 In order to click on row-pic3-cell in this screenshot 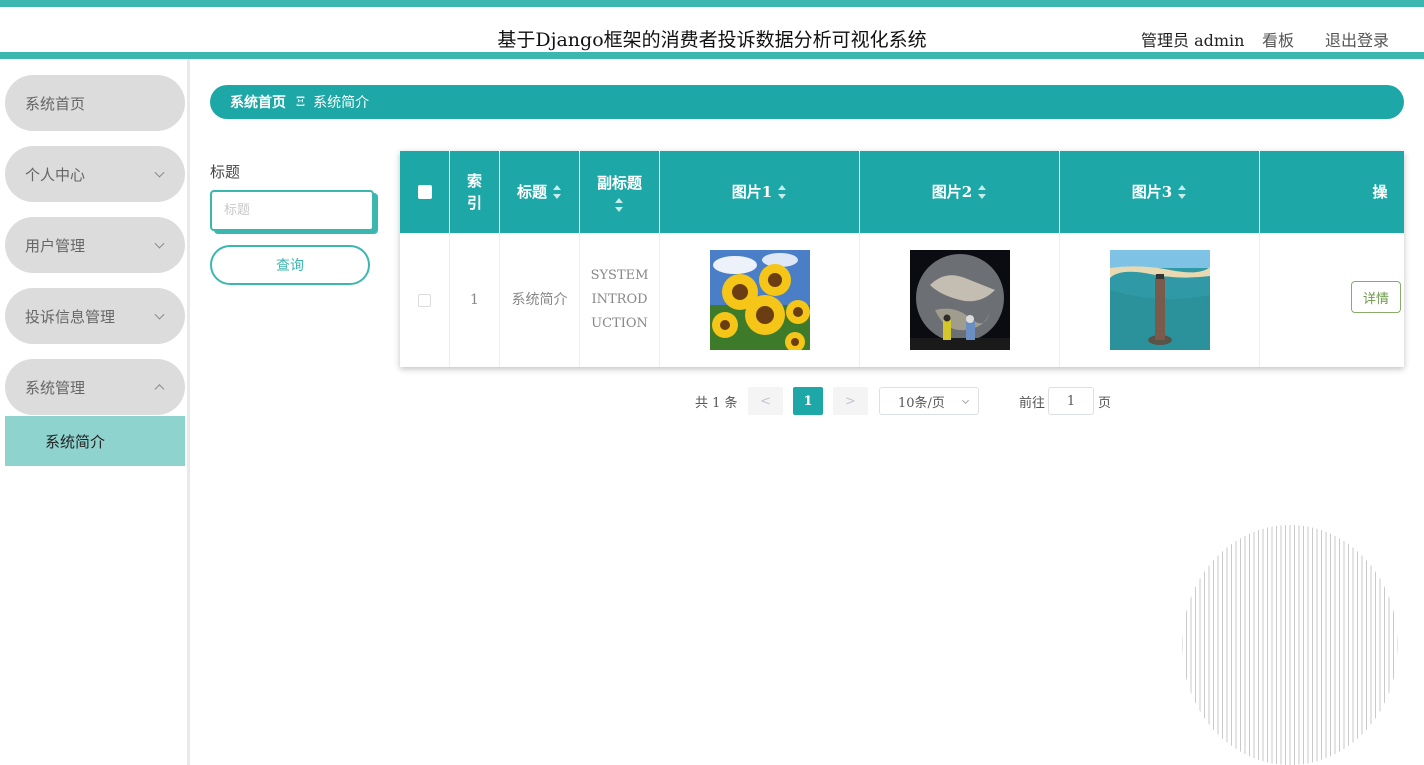, I will do `click(1160, 300)`.